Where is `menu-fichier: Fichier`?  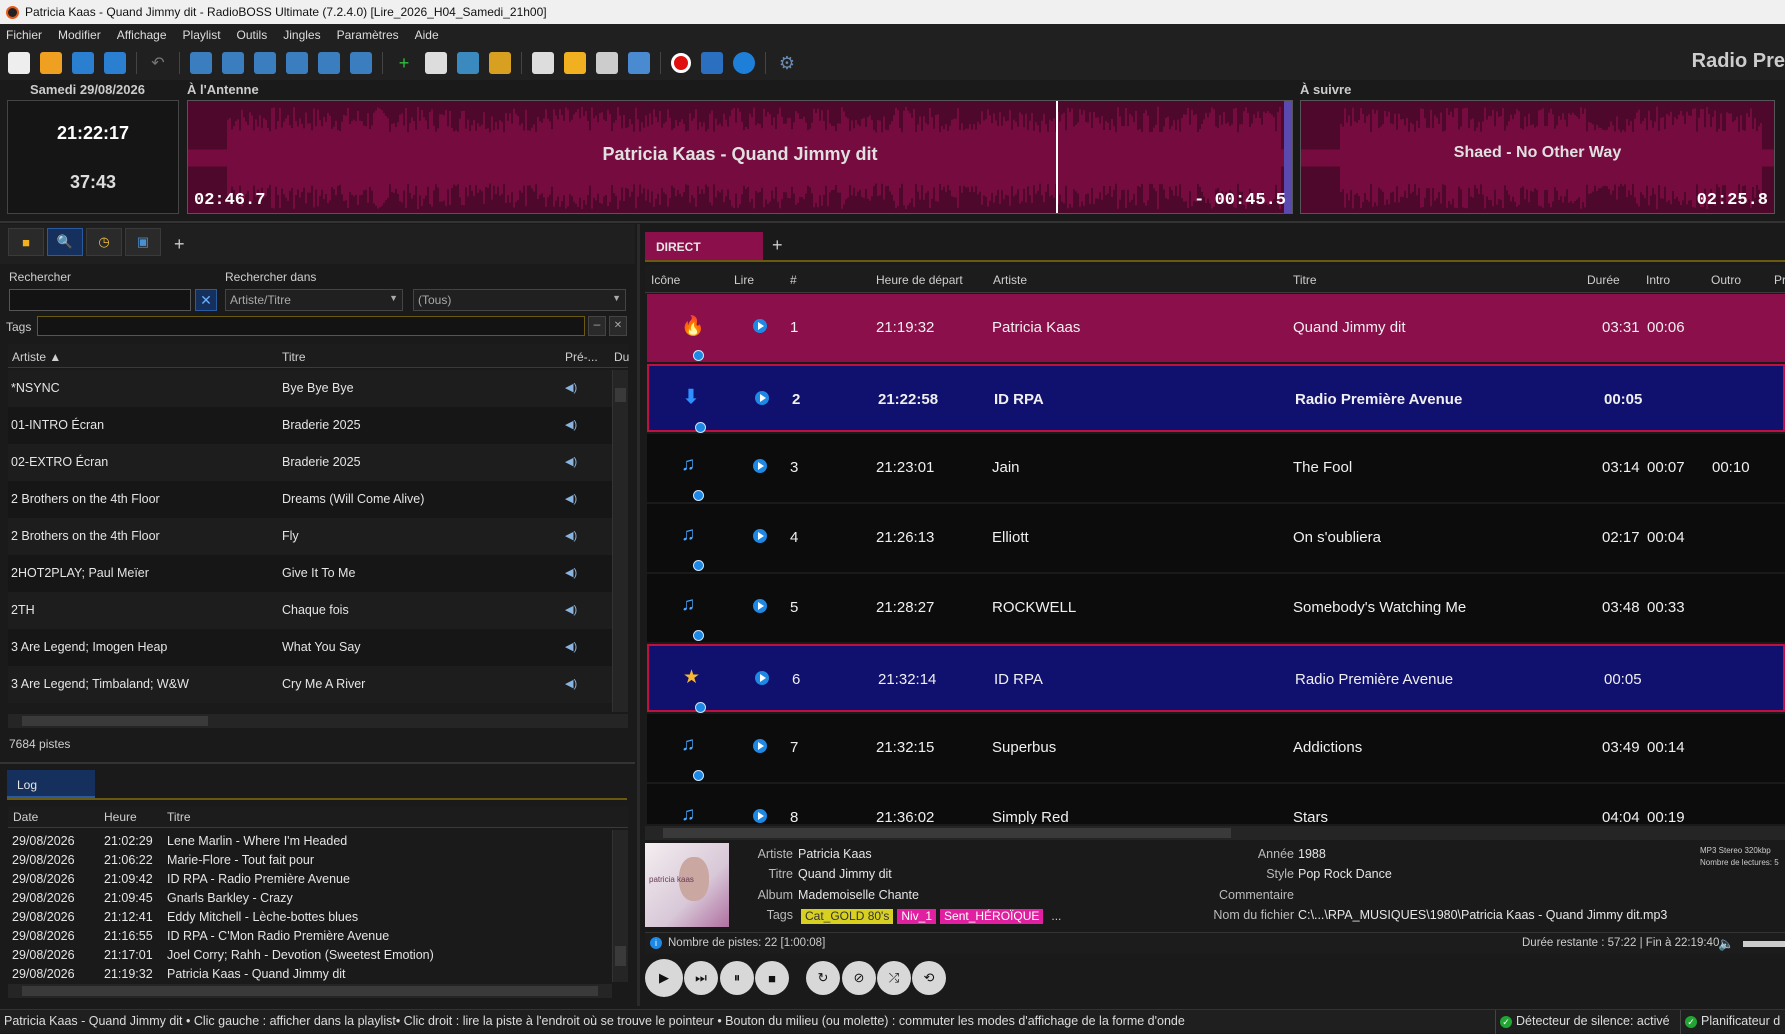 menu-fichier: Fichier is located at coordinates (24, 35).